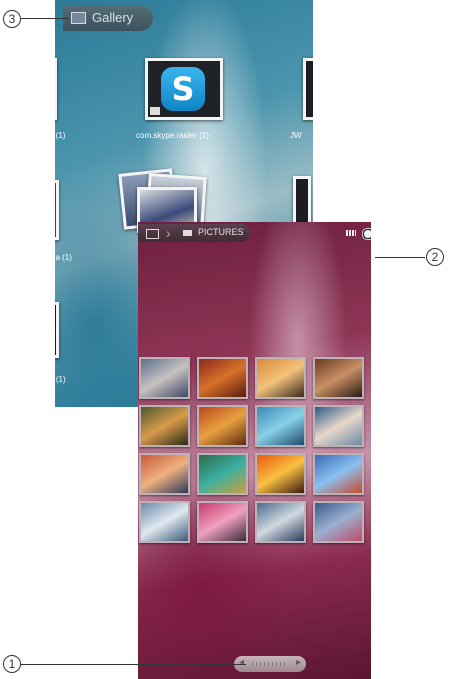 Image resolution: width=453 pixels, height=679 pixels. I want to click on album-label: r (1), so click(60, 379).